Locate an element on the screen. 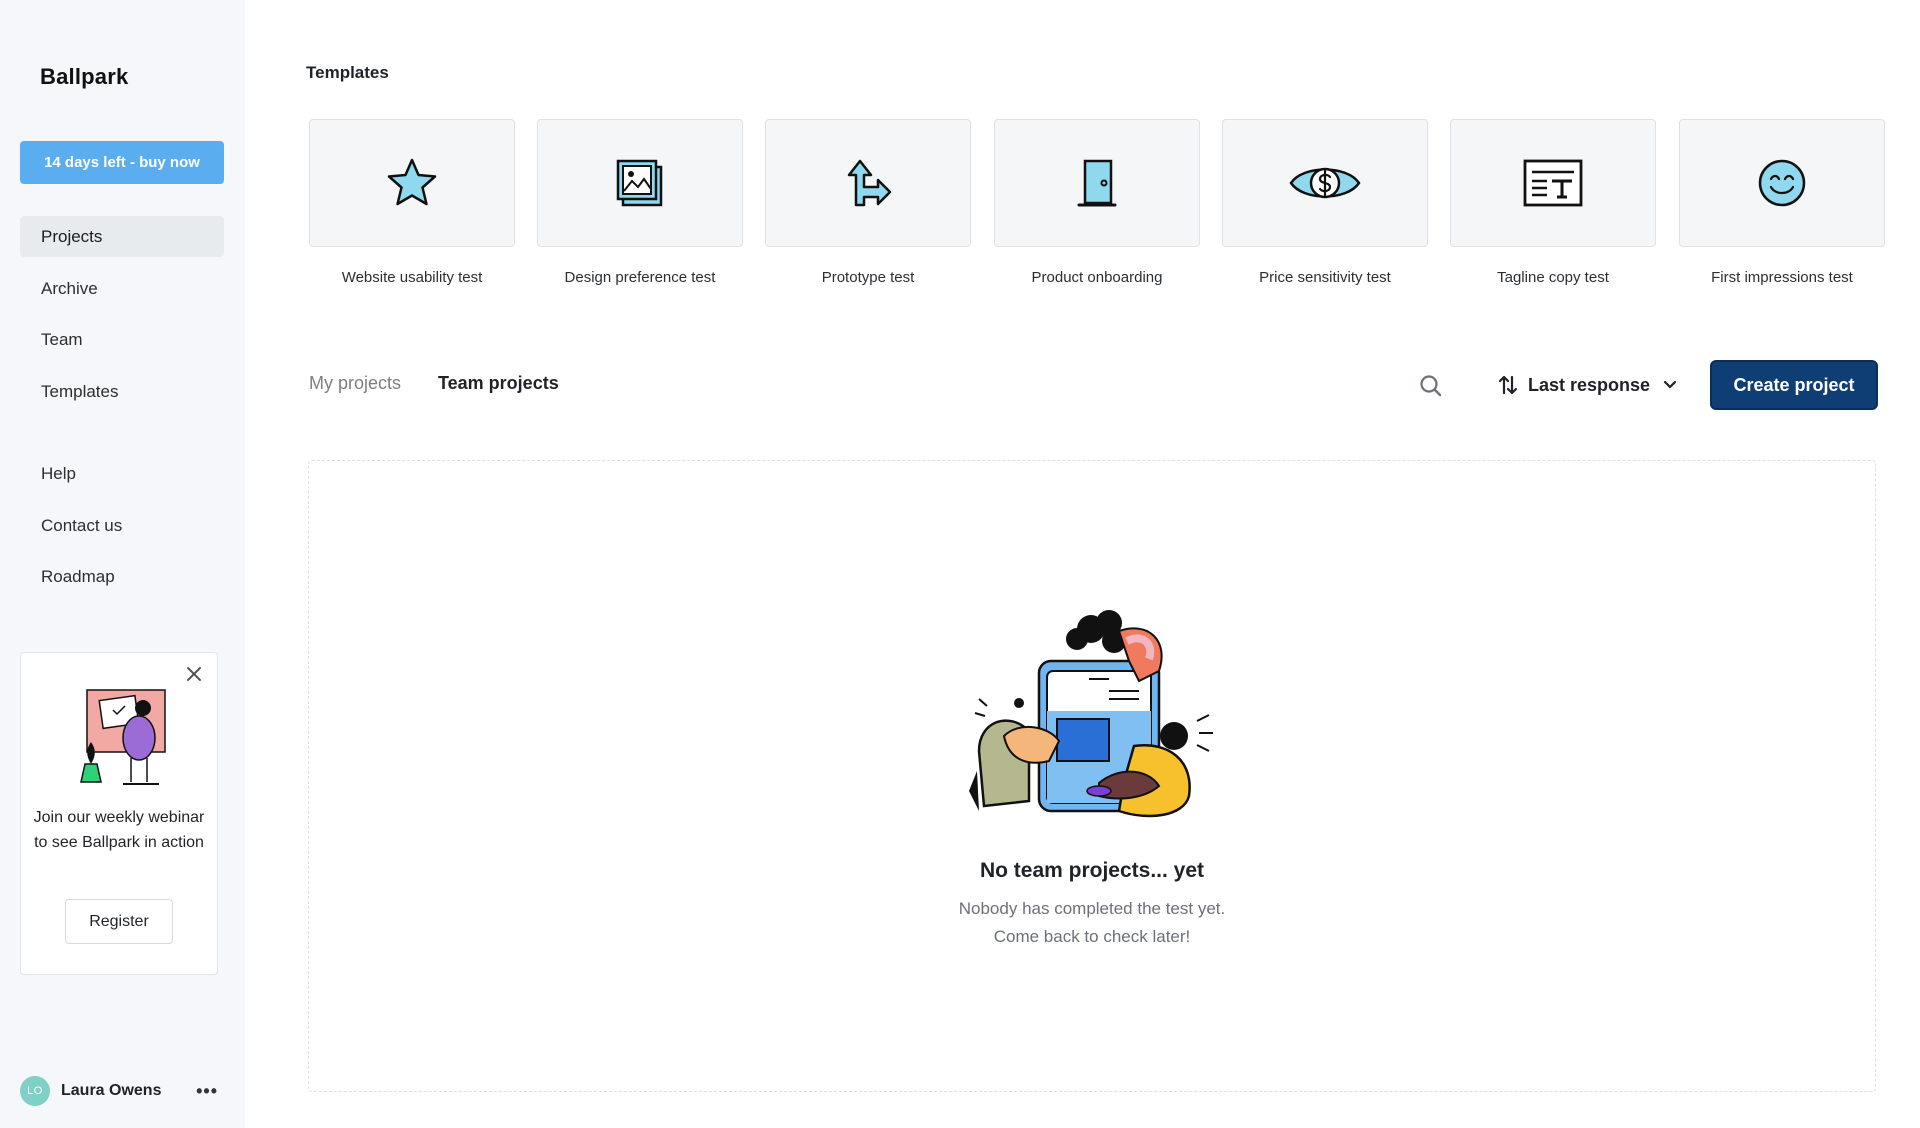 This screenshot has width=1920, height=1128. trial-buy-button: 14 days left - buy now is located at coordinates (122, 162).